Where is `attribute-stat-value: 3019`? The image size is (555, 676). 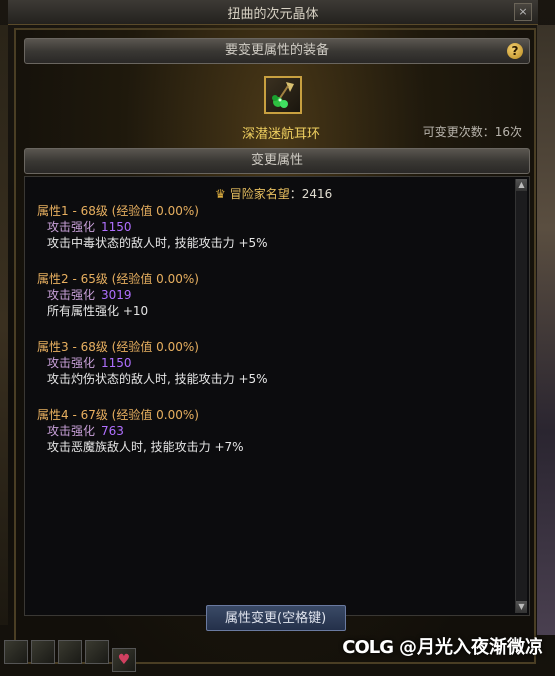
attribute-stat-value: 3019 is located at coordinates (116, 295).